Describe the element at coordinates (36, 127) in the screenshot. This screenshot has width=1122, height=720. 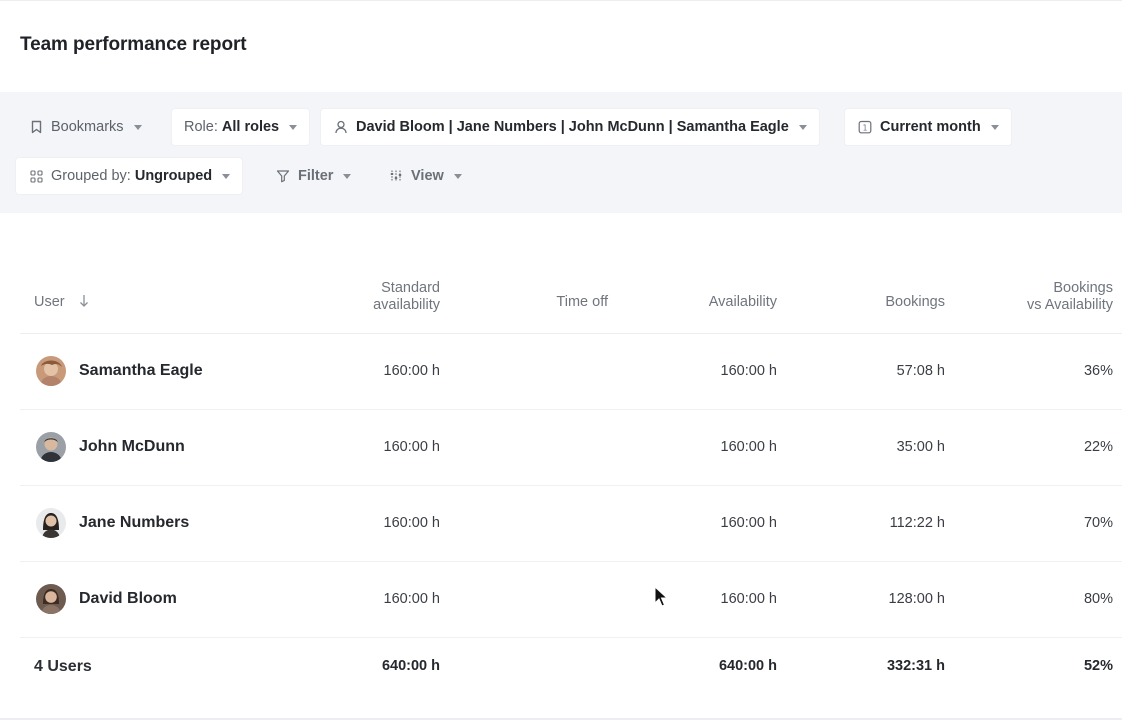
I see `bookmark-icon` at that location.